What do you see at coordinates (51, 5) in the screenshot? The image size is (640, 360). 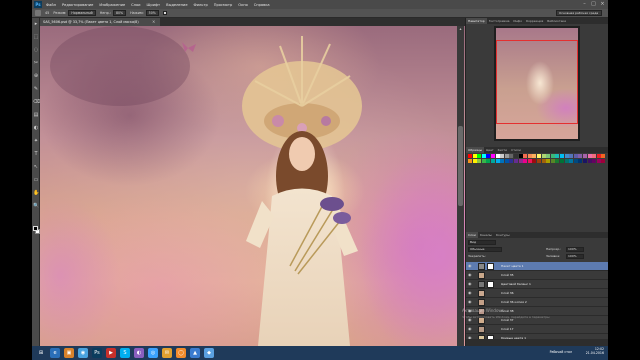 I see `menu-file: Файл` at bounding box center [51, 5].